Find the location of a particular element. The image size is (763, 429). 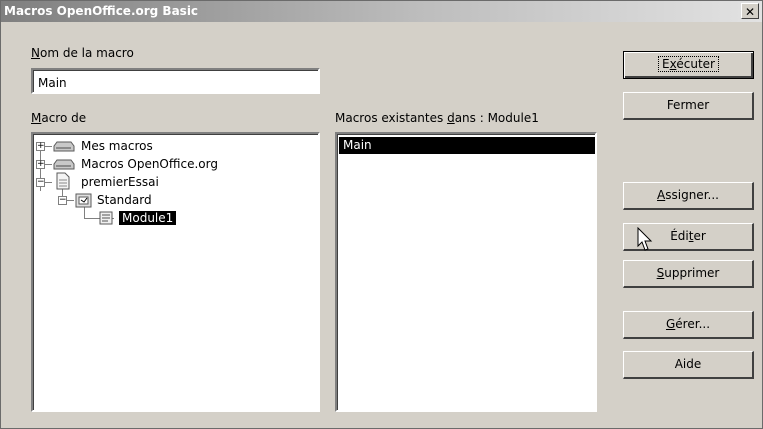

macro-name-label: Nom de la macro is located at coordinates (82, 53).